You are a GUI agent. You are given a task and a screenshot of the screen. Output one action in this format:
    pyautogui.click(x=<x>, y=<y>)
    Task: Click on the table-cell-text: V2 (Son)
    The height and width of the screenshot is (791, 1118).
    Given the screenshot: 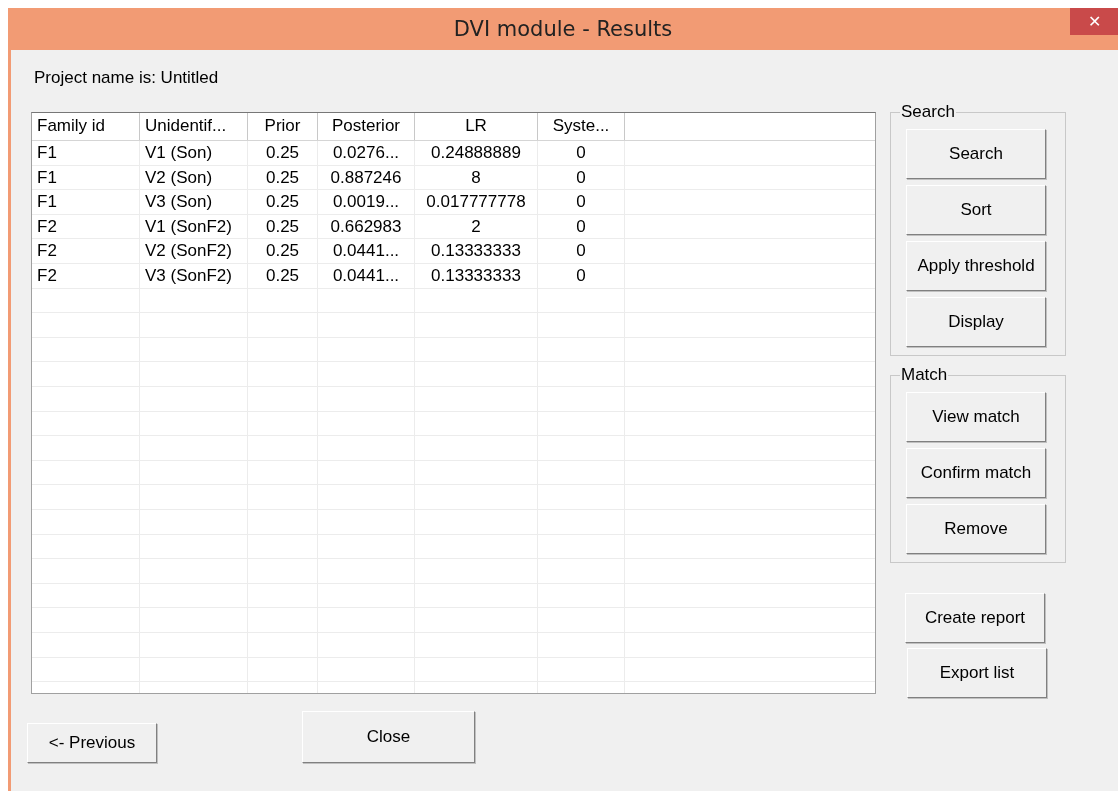 What is the action you would take?
    pyautogui.click(x=179, y=177)
    